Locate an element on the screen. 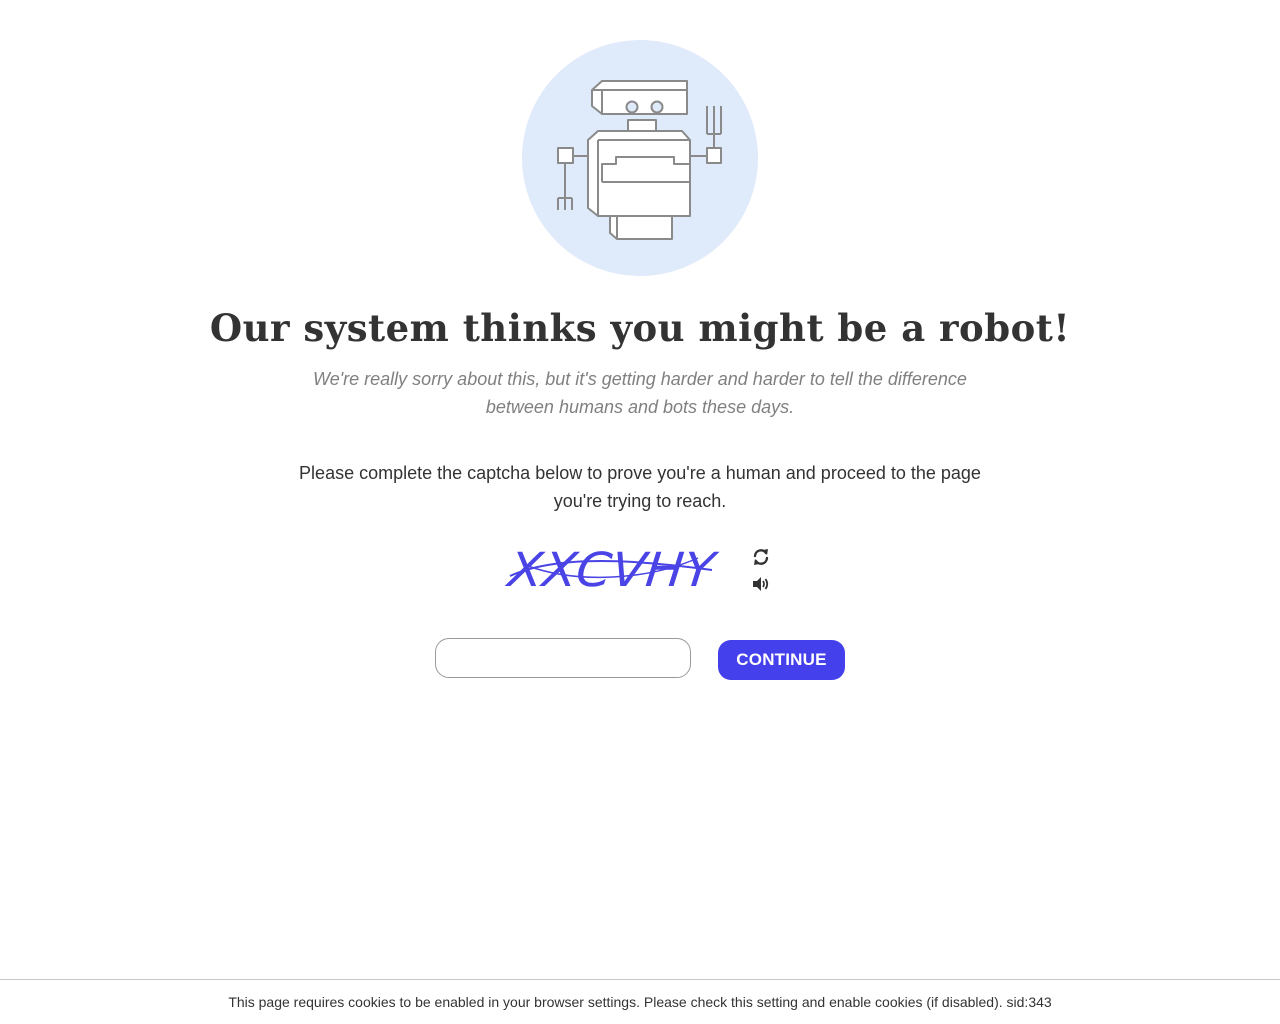  robot-icon is located at coordinates (639, 160).